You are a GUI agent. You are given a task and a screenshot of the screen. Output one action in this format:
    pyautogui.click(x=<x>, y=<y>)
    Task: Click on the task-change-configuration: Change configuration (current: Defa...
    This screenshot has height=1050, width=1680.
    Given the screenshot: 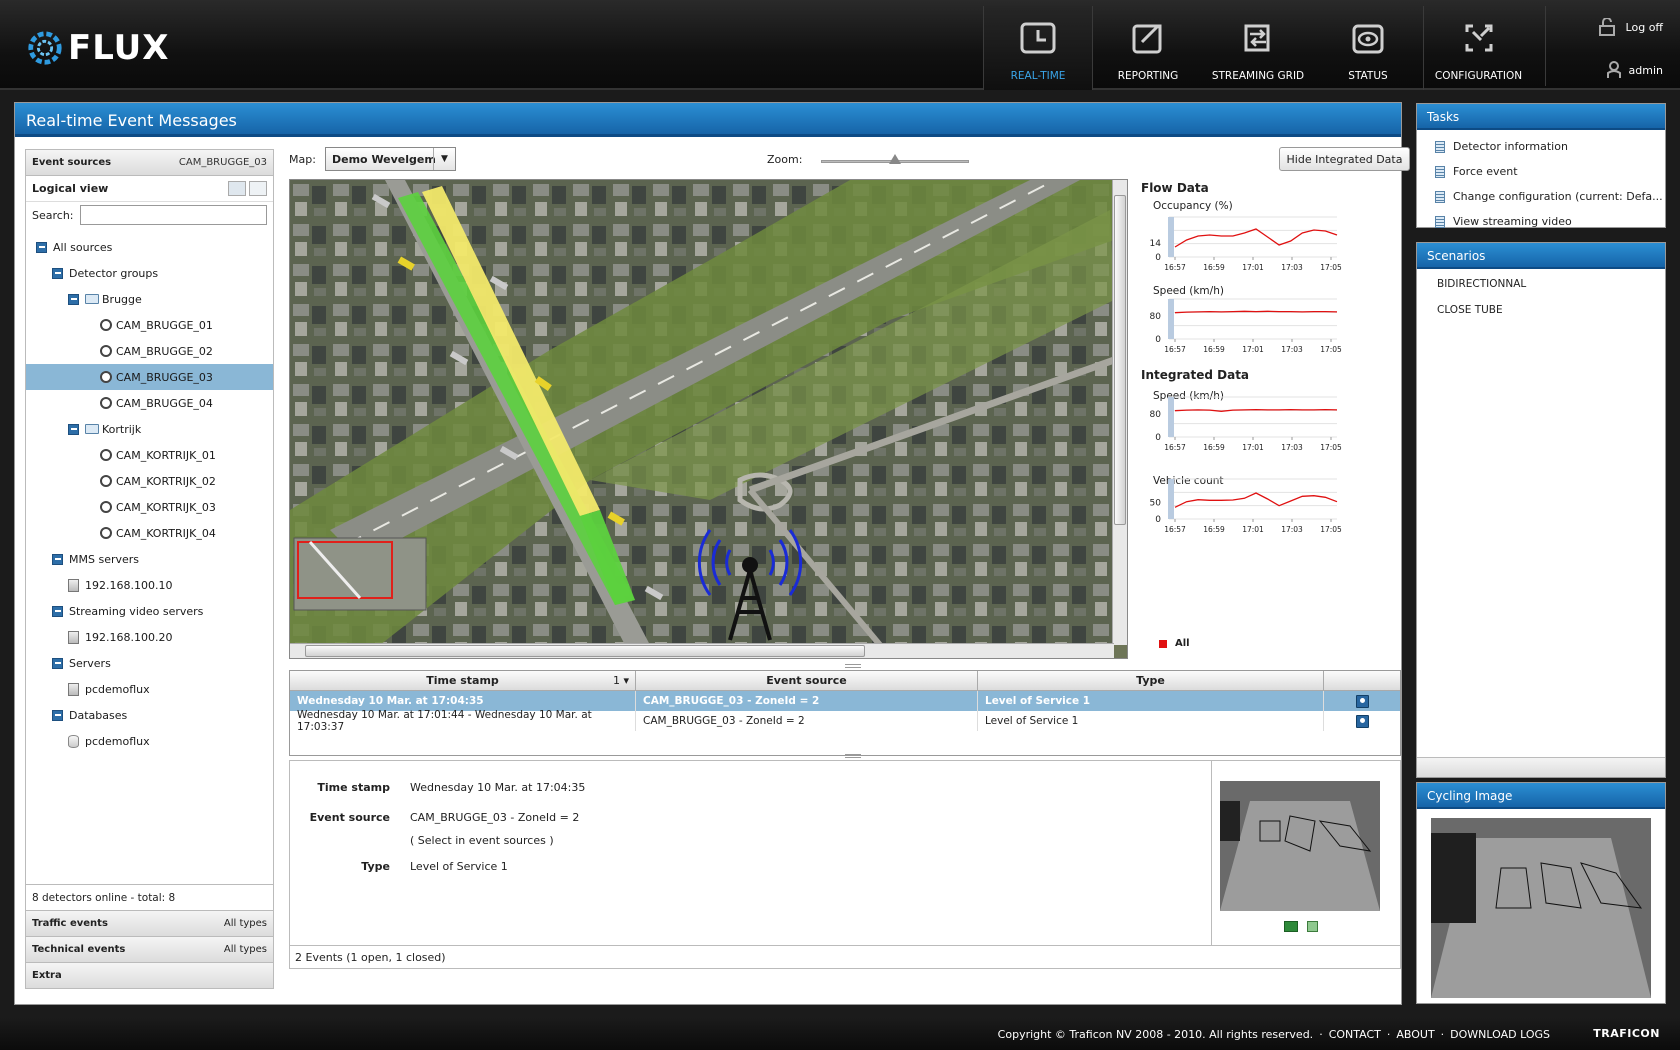 What is the action you would take?
    pyautogui.click(x=1541, y=196)
    